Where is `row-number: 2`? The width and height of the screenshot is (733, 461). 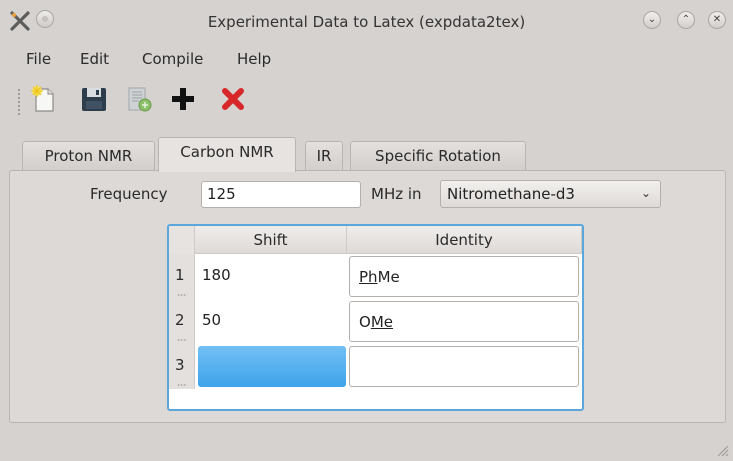 row-number: 2 is located at coordinates (180, 320).